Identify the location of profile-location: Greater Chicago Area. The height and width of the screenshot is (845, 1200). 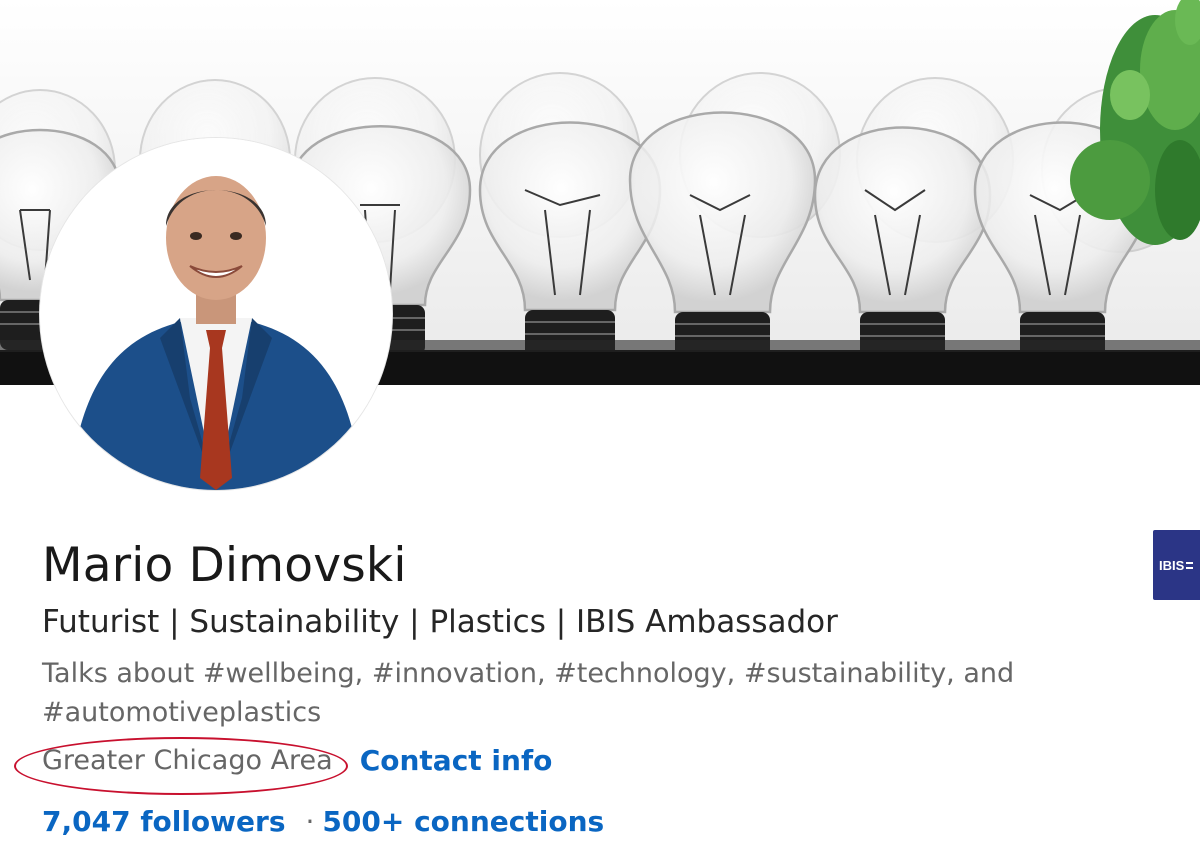
(187, 760).